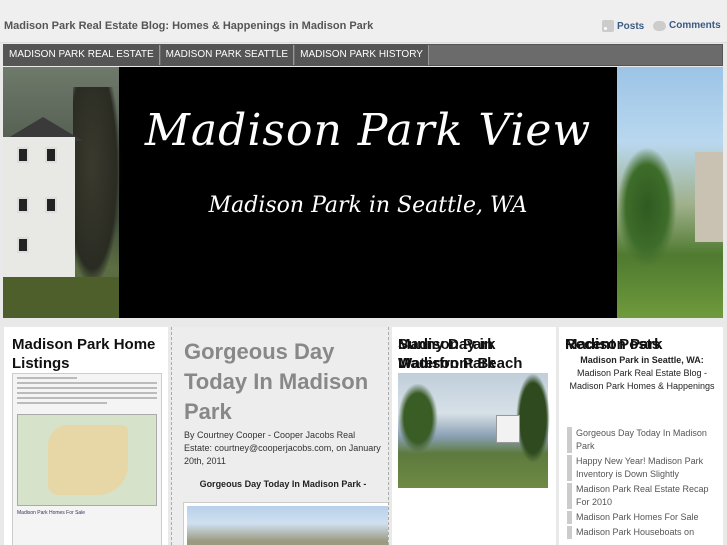  Describe the element at coordinates (670, 192) in the screenshot. I see `park-photo` at that location.